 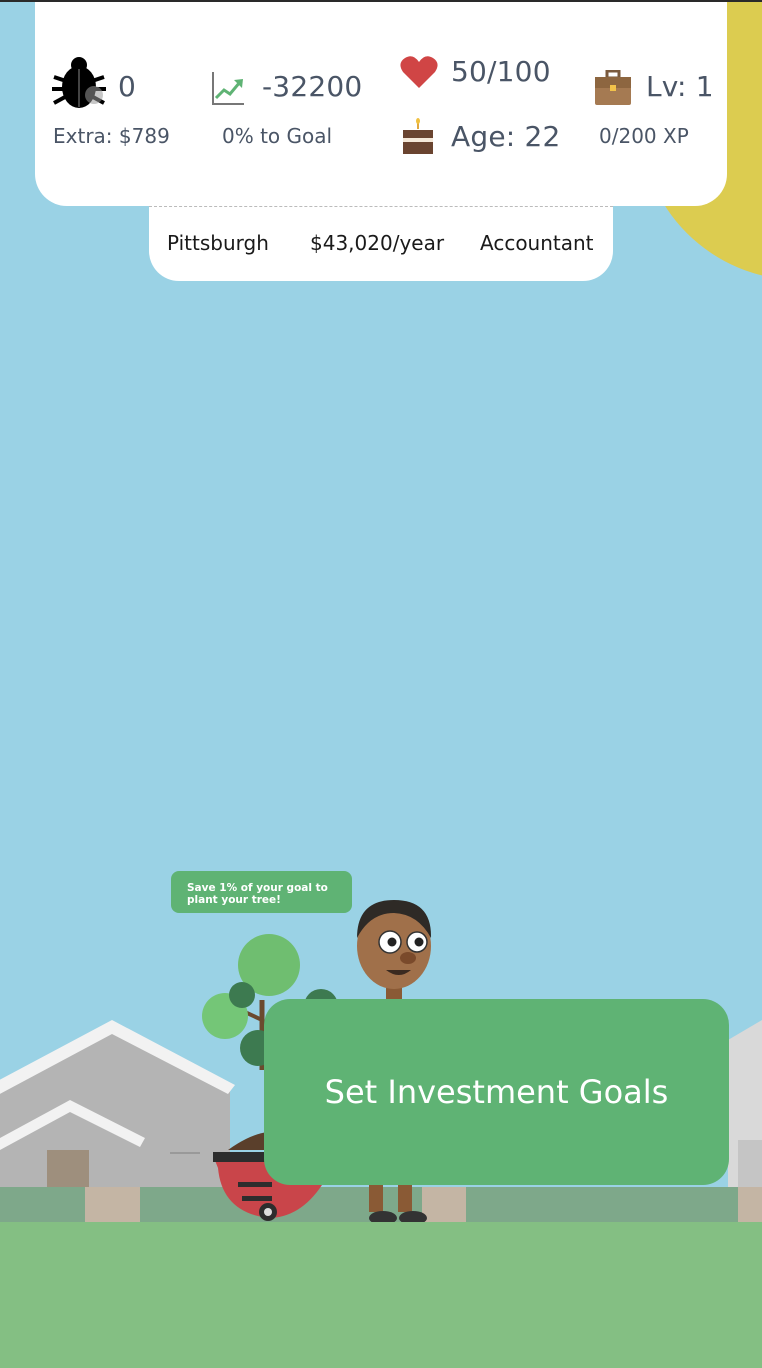 I want to click on goal-progress: 0% to Goal, so click(x=277, y=136).